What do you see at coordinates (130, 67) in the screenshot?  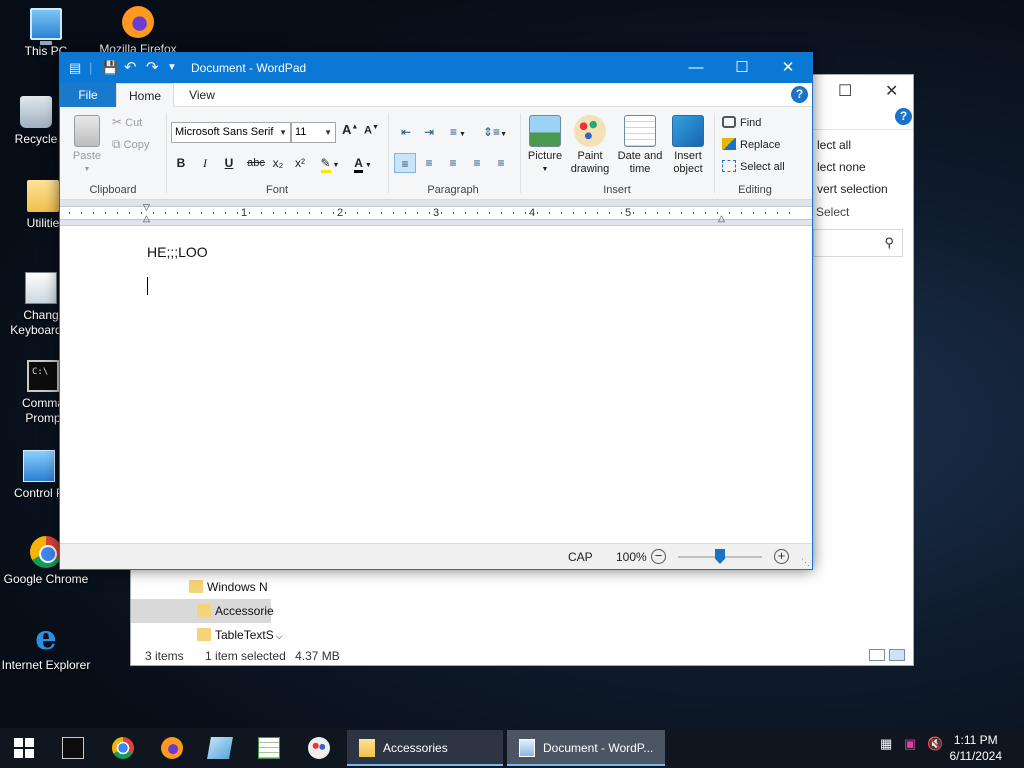 I see `undo-icon: ↶` at bounding box center [130, 67].